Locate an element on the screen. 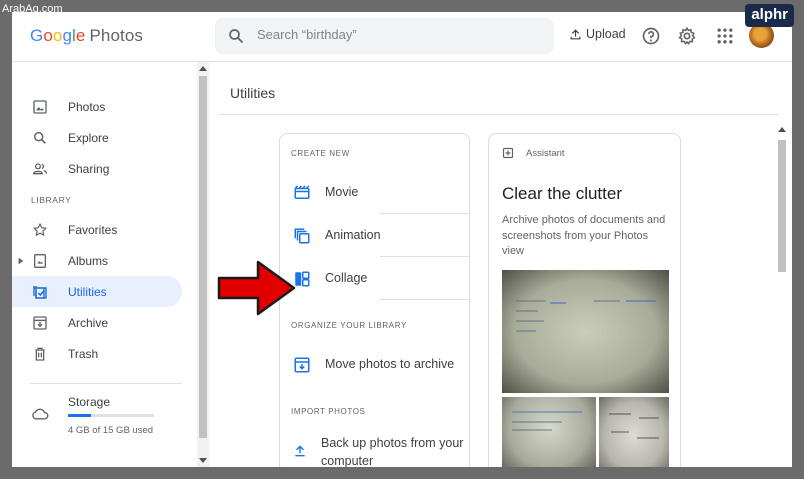 The height and width of the screenshot is (479, 804). sidebar-item-explore: Explore is located at coordinates (97, 137).